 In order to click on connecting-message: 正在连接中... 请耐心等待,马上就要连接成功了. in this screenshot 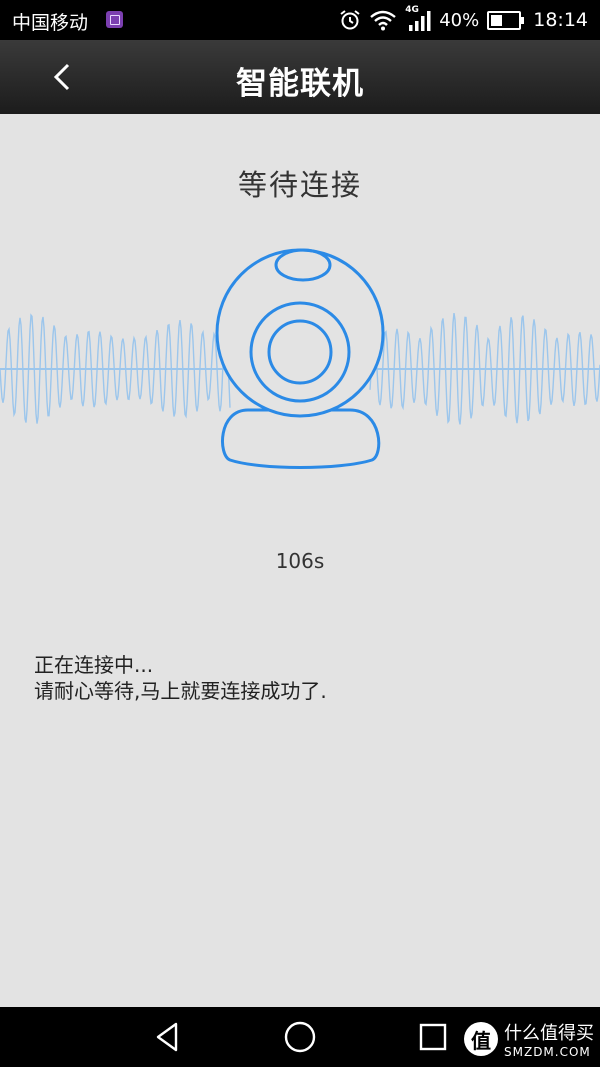, I will do `click(180, 678)`.